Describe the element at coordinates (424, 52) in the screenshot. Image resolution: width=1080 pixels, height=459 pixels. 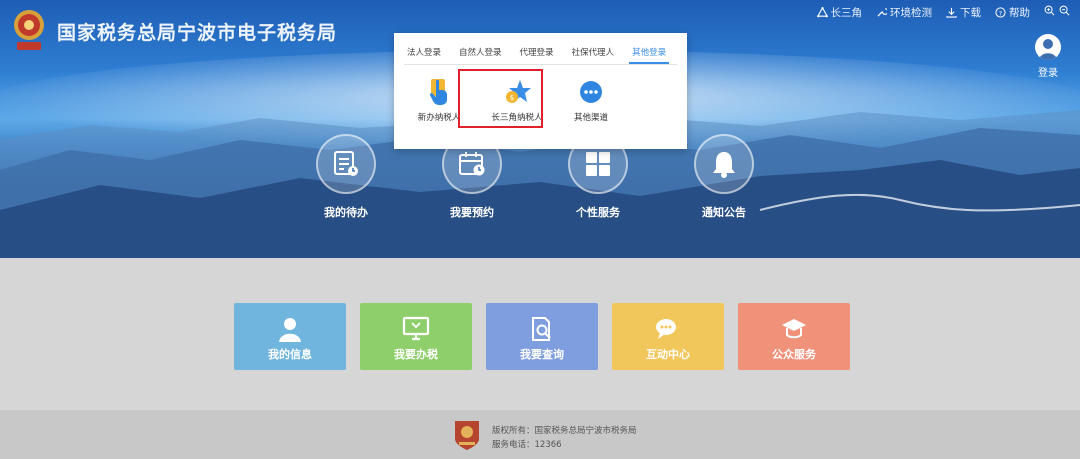
I see `tab-corporate-login: 法人登录` at that location.